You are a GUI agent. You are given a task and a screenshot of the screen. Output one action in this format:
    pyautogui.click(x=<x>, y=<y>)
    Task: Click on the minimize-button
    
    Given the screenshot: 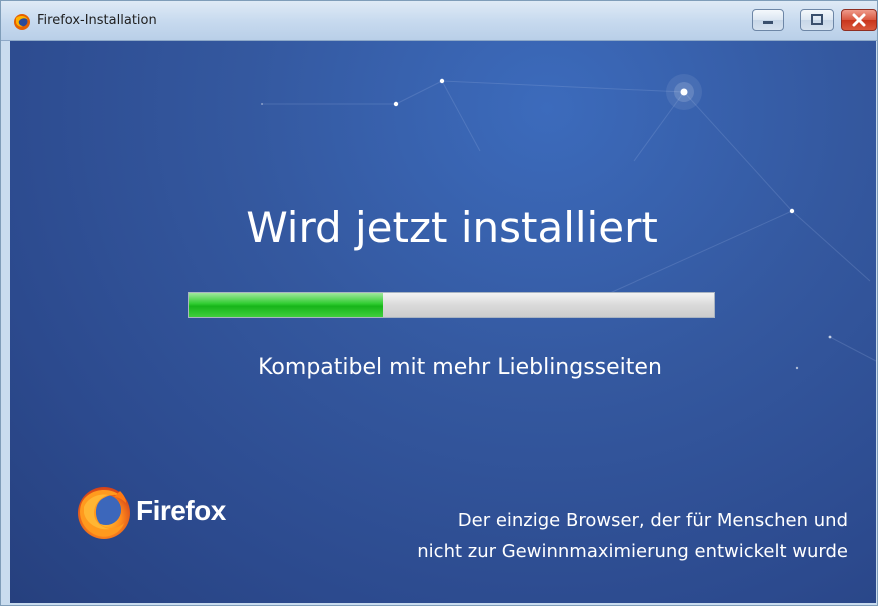 What is the action you would take?
    pyautogui.click(x=768, y=20)
    